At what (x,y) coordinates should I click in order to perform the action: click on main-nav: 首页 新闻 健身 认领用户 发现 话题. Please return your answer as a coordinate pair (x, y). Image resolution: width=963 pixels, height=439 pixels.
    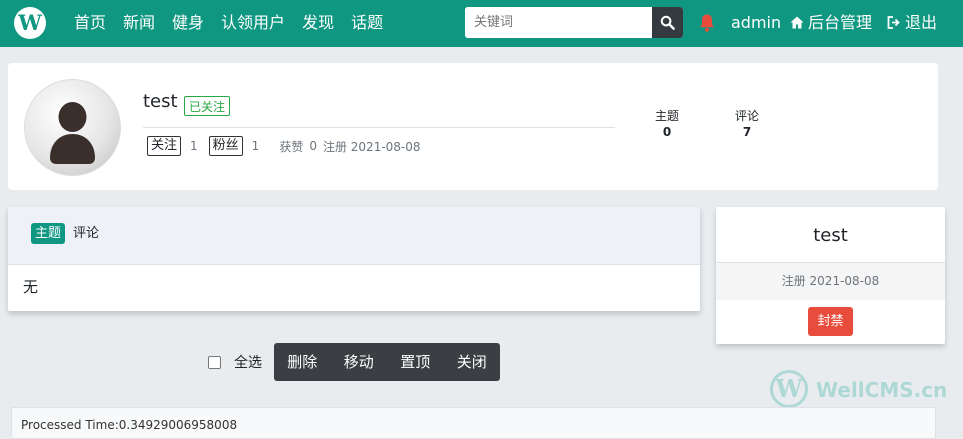
    Looking at the image, I should click on (237, 23).